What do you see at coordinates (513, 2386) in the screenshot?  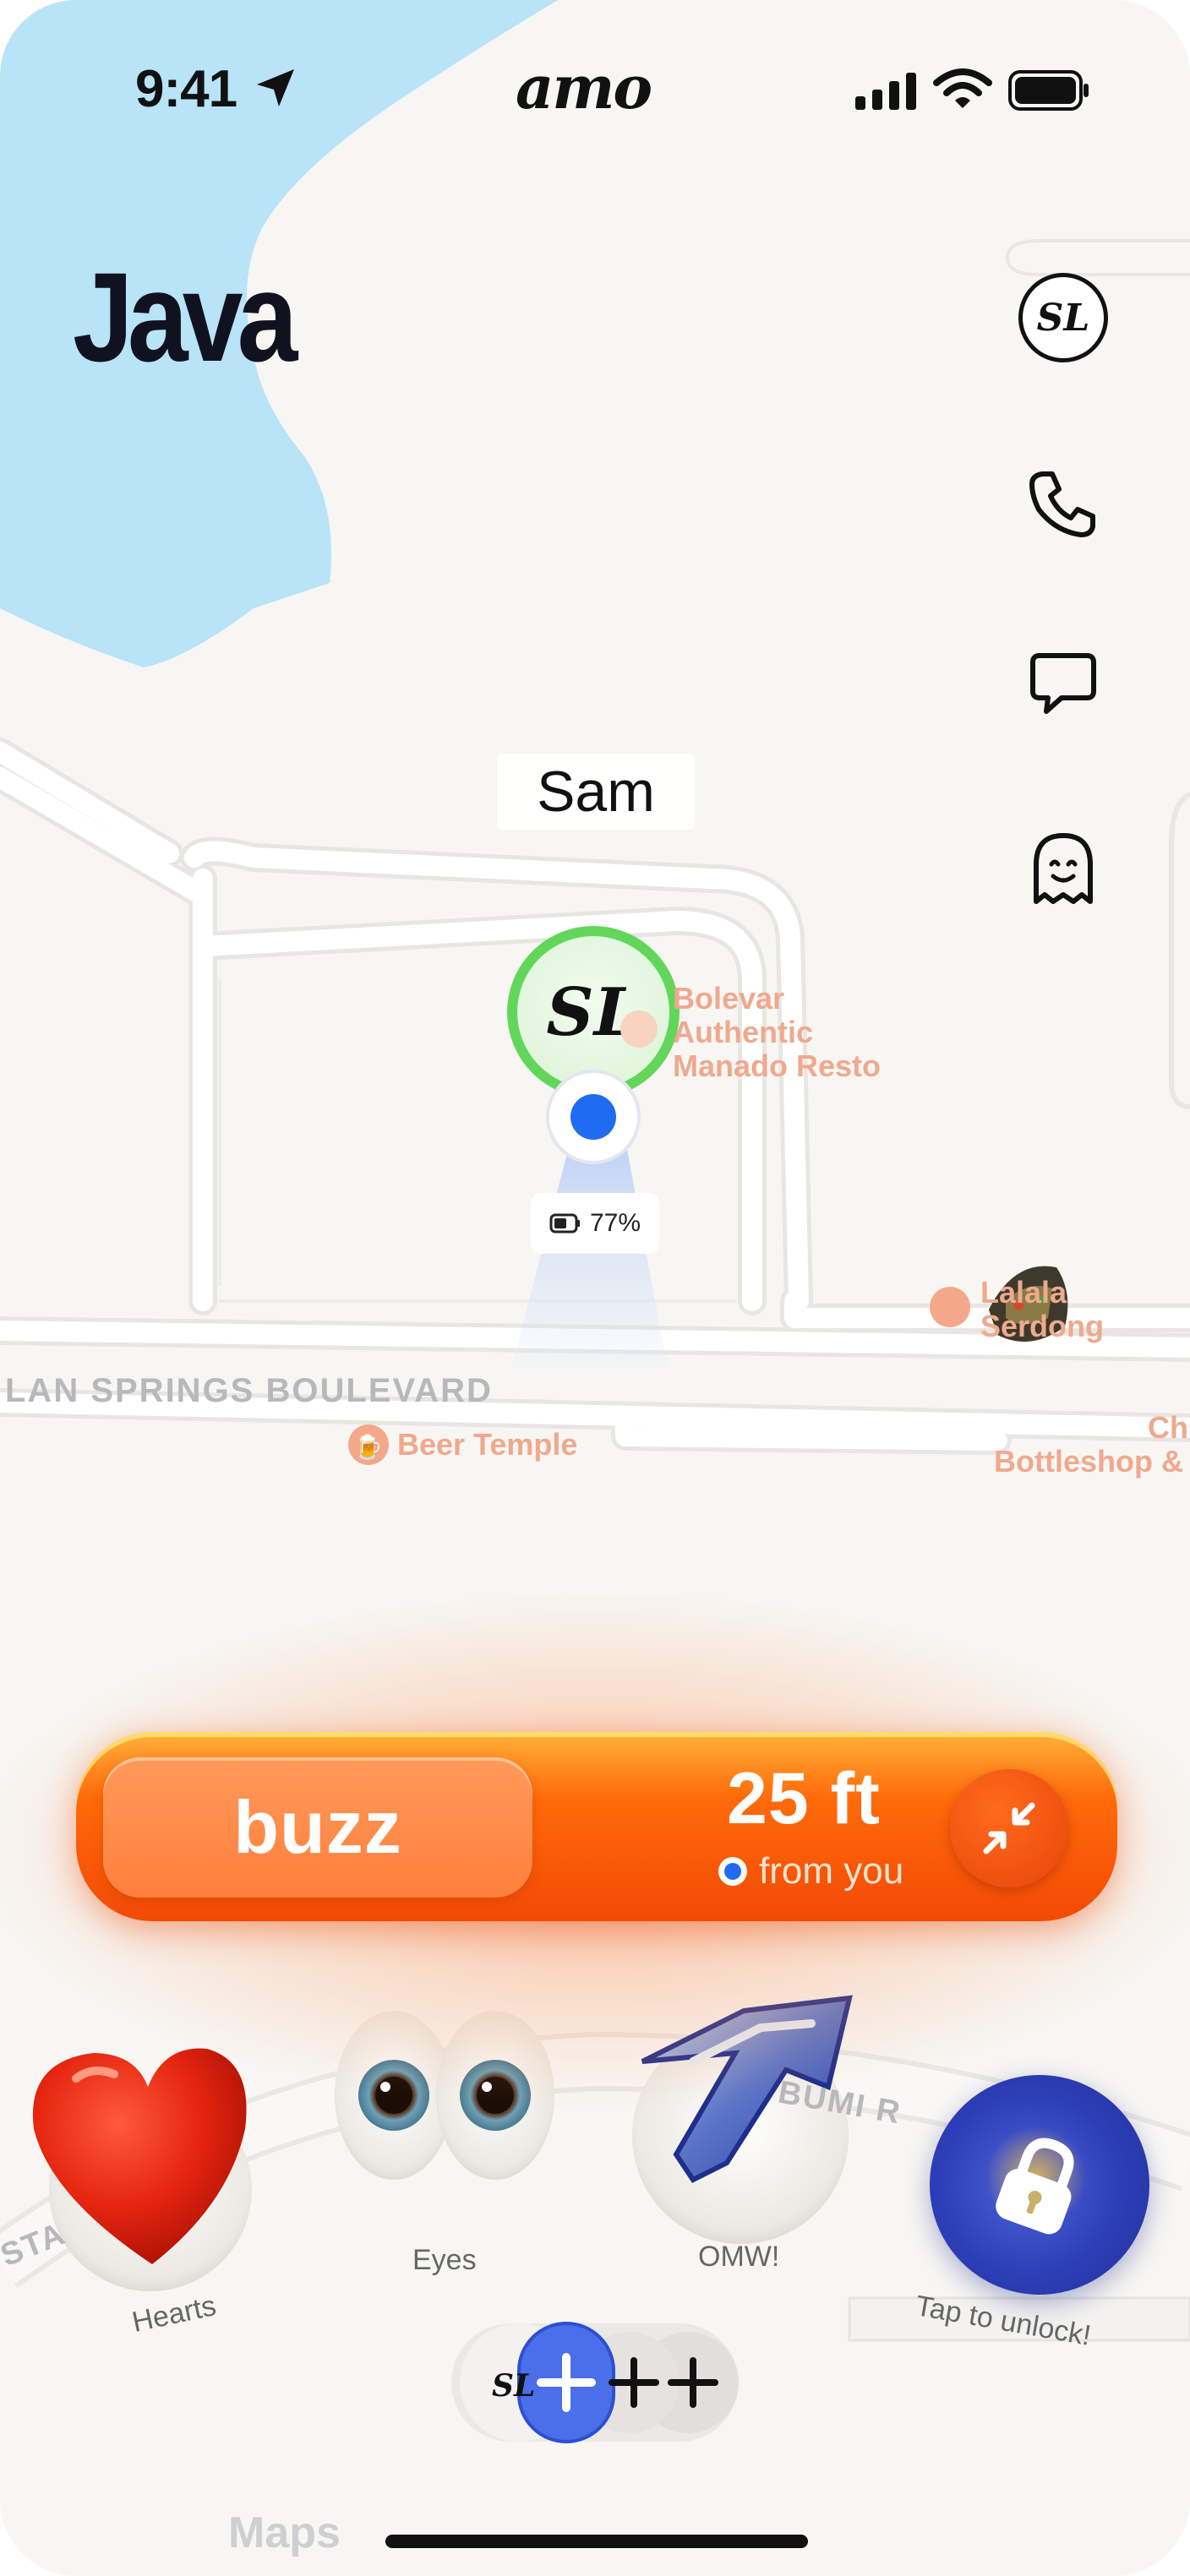 I see `add-strip-initials: SL` at bounding box center [513, 2386].